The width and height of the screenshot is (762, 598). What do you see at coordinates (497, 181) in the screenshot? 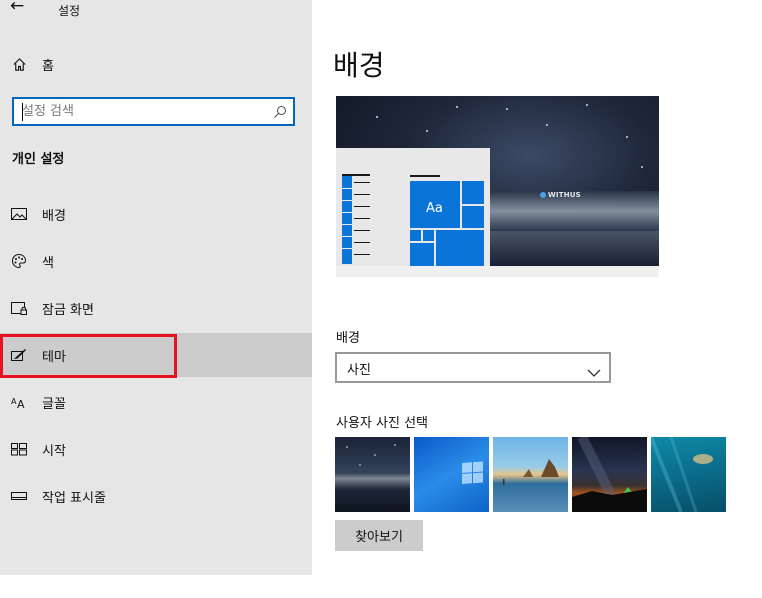
I see `theme-preview: WITHUS Aa` at bounding box center [497, 181].